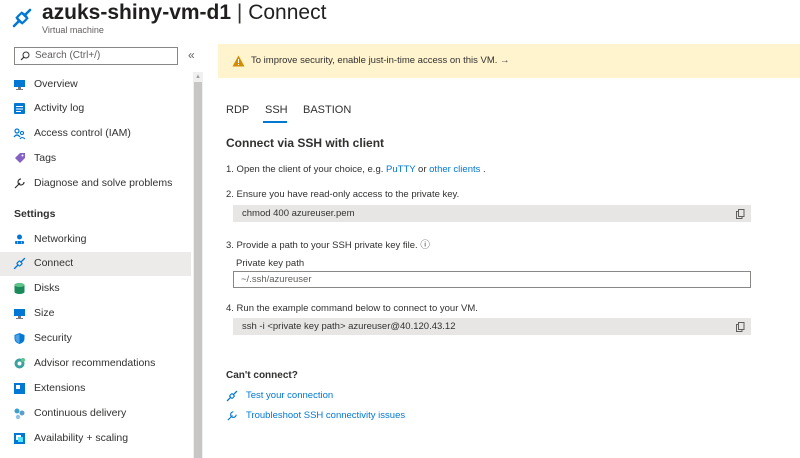 Image resolution: width=800 pixels, height=458 pixels. What do you see at coordinates (191, 55) in the screenshot?
I see `collapse-sidebar-button: «` at bounding box center [191, 55].